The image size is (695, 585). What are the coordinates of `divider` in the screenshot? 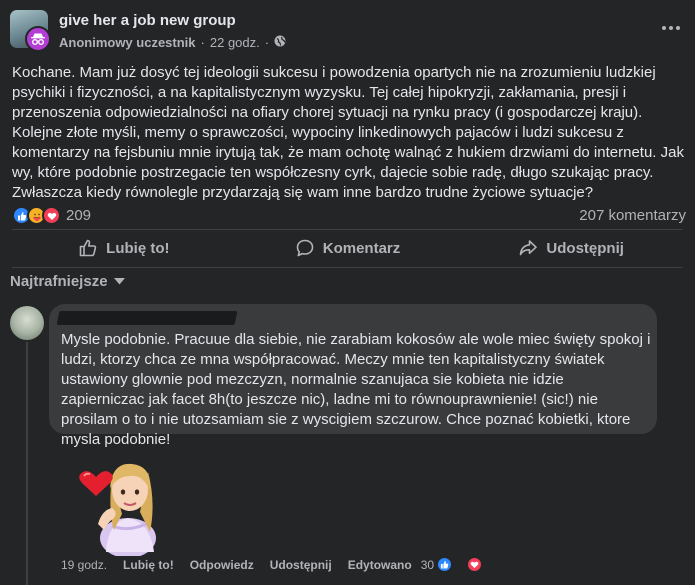 It's located at (347, 267).